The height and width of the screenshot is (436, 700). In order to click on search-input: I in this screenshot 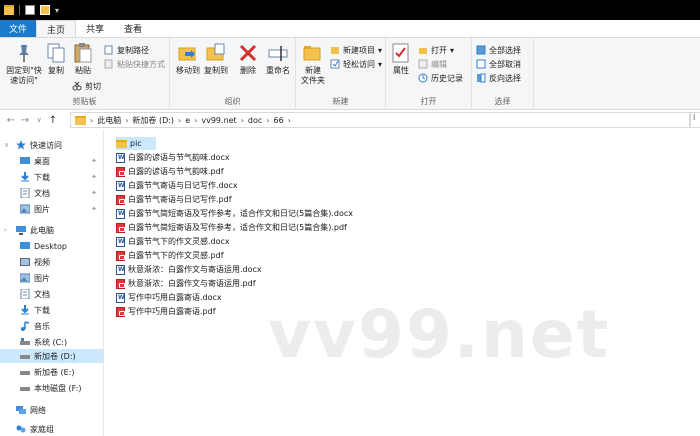, I will do `click(695, 120)`.